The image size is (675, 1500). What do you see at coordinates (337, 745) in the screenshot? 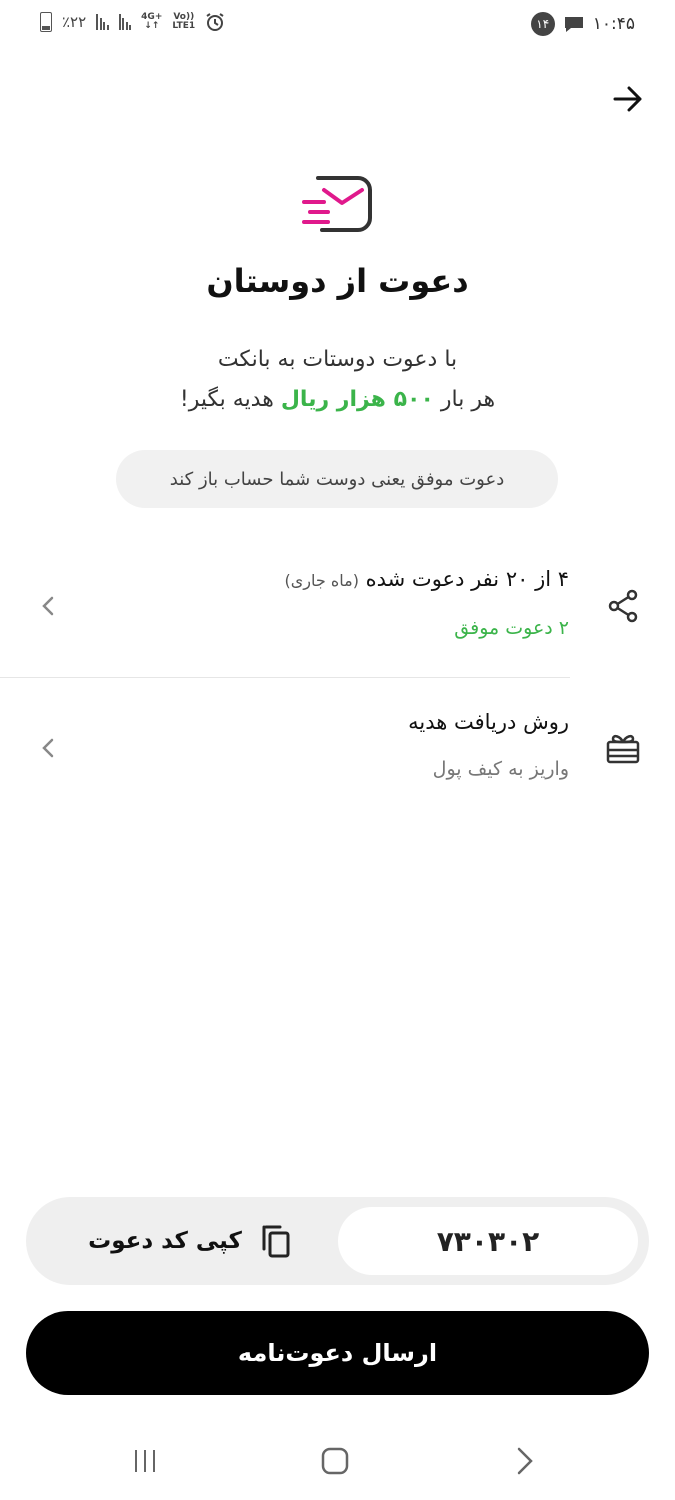
I see `gift-method-row: روش دریافت هدیه واریز به کیف پول` at bounding box center [337, 745].